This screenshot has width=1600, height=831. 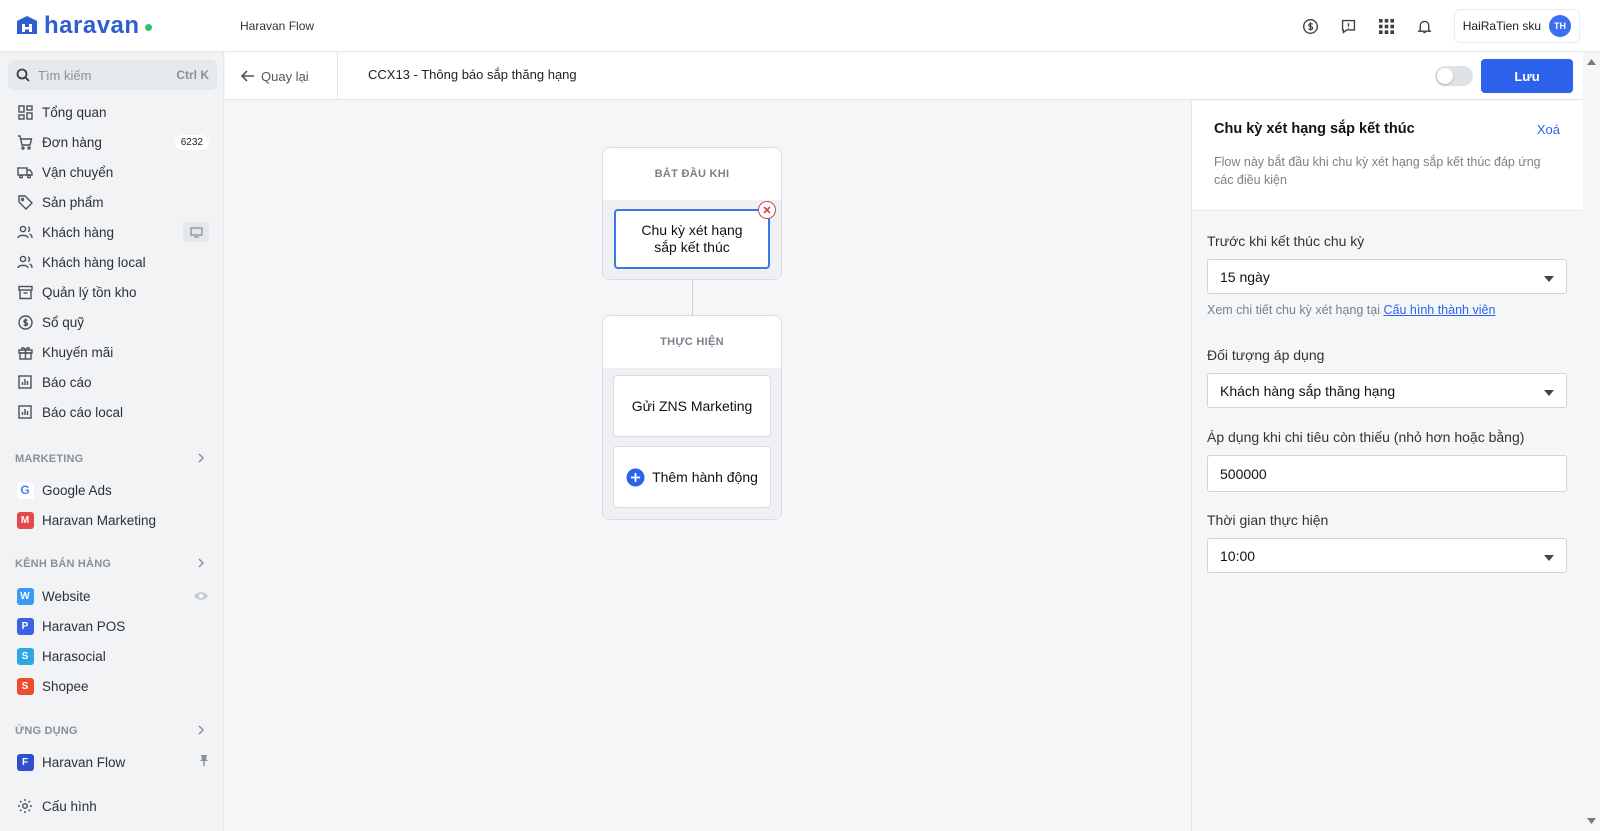 What do you see at coordinates (112, 202) in the screenshot?
I see `sidebar-item-products: Sản phẩm` at bounding box center [112, 202].